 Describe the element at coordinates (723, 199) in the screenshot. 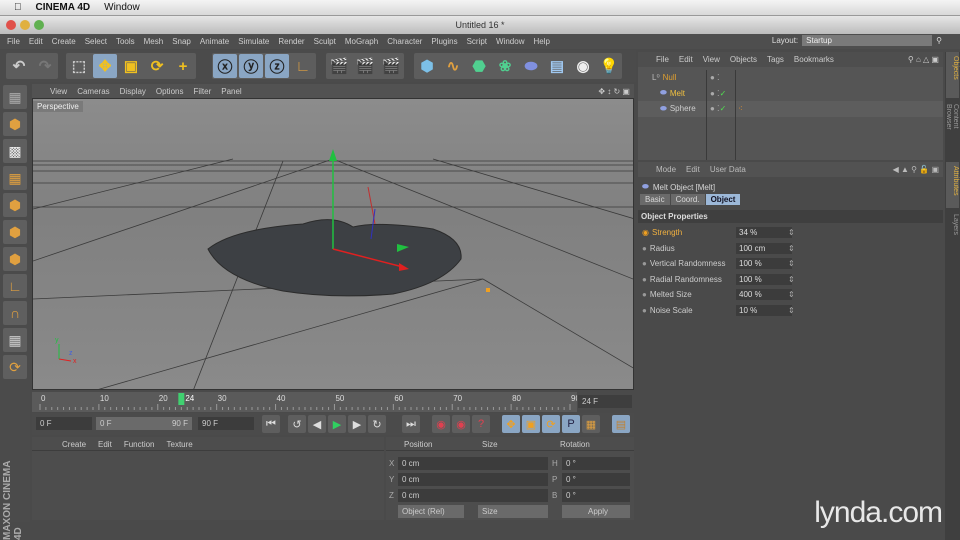

I see `tab-object: Object` at that location.